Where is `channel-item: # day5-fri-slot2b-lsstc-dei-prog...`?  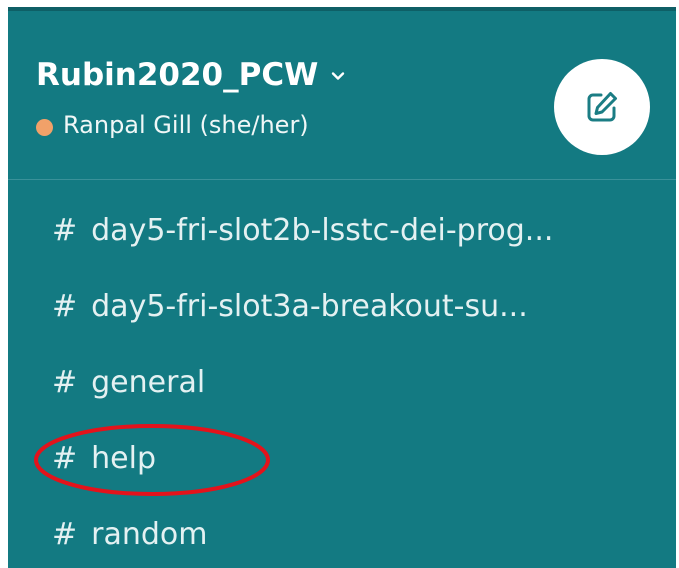
channel-item: # day5-fri-slot2b-lsstc-dei-prog... is located at coordinates (302, 230).